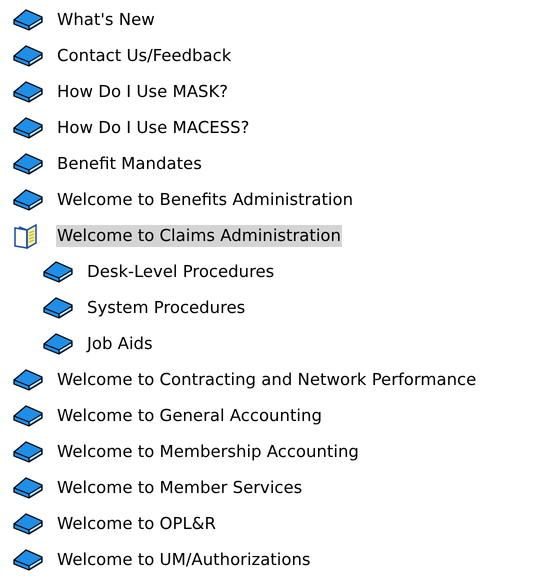 This screenshot has width=545, height=578. I want to click on tree-item: Desk-Level Procedures, so click(181, 272).